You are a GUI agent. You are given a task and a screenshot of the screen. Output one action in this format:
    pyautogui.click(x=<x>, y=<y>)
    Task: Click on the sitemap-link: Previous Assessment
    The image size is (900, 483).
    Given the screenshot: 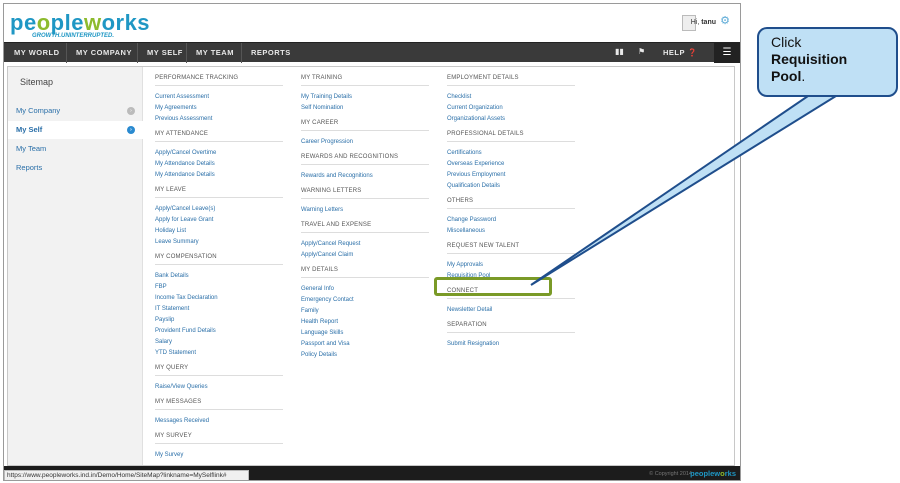 What is the action you would take?
    pyautogui.click(x=183, y=119)
    